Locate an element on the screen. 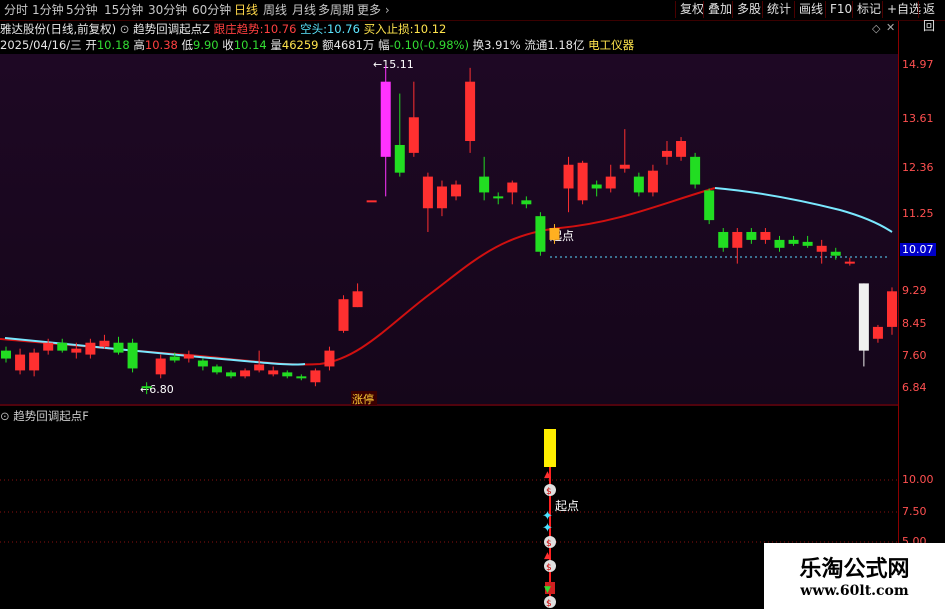 This screenshot has width=945, height=609. arrow-up-icon: ▲ is located at coordinates (547, 556).